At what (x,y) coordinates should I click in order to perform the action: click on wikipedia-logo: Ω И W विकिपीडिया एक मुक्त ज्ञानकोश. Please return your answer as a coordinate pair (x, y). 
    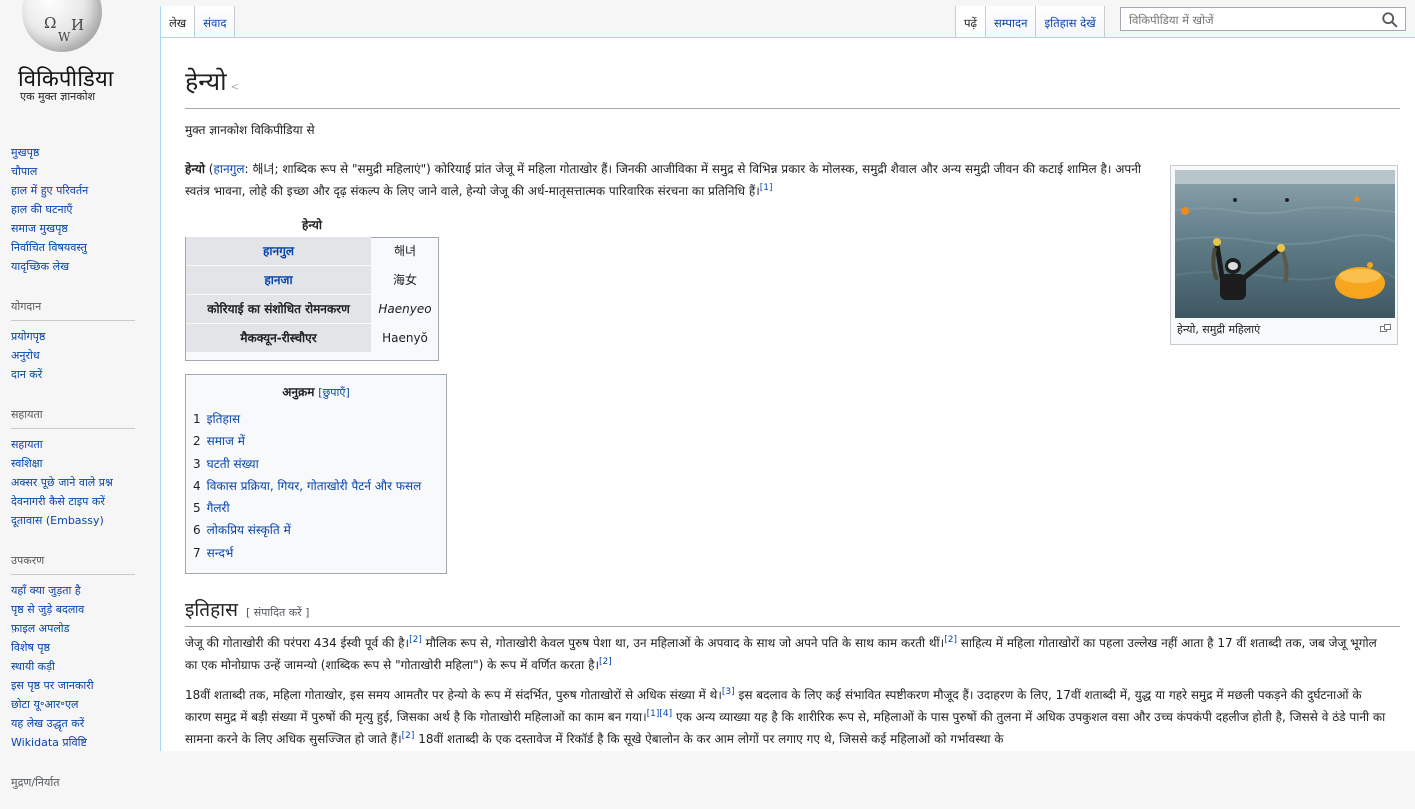
    Looking at the image, I should click on (80, 60).